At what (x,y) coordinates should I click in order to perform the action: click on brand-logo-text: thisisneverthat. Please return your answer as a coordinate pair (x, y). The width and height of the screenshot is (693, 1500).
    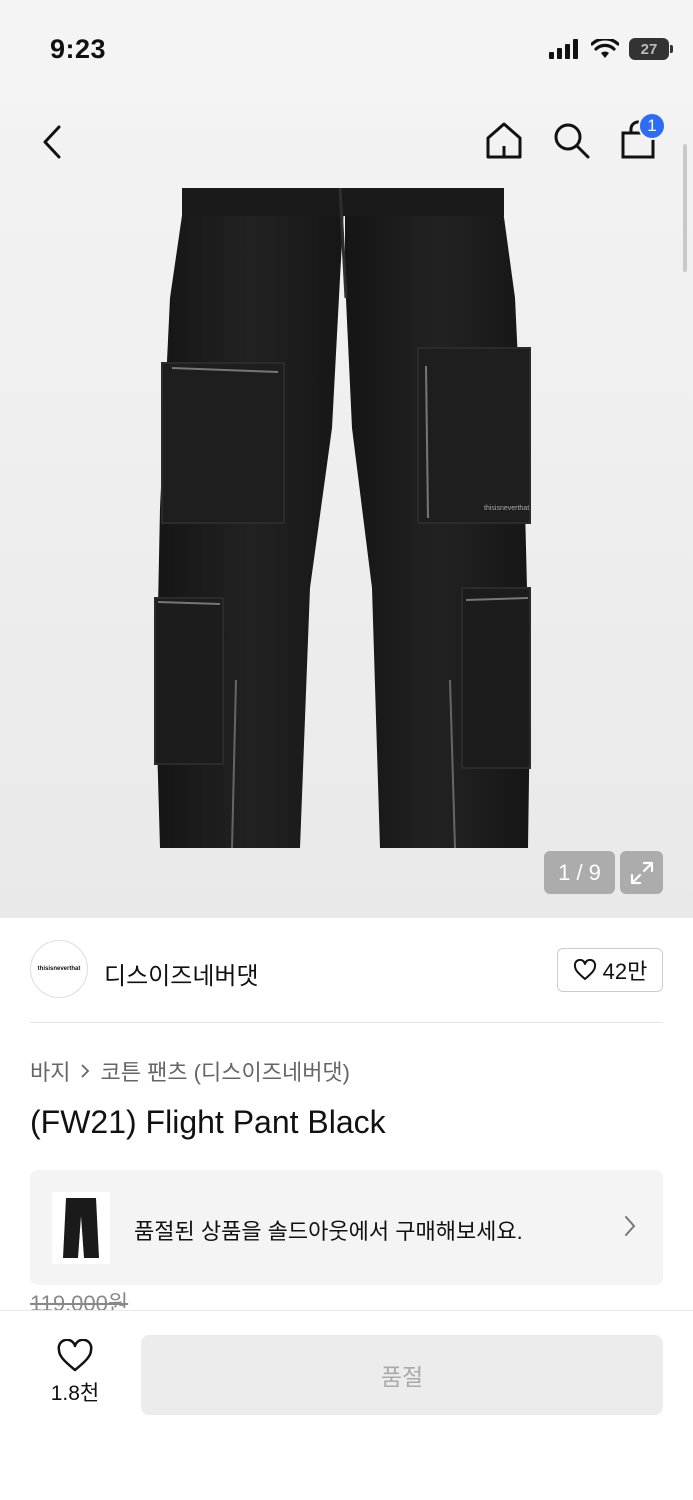
    Looking at the image, I should click on (59, 969).